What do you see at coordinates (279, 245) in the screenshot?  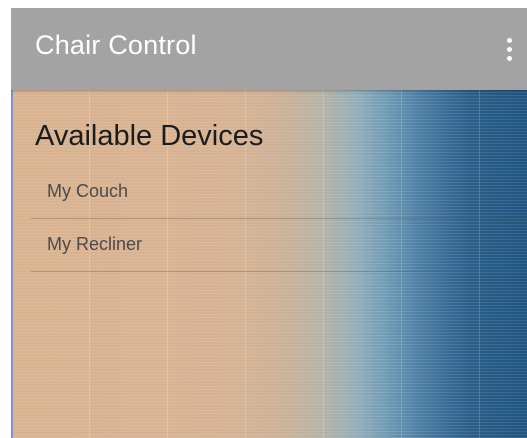 I see `device-item-my-recliner: My Recliner` at bounding box center [279, 245].